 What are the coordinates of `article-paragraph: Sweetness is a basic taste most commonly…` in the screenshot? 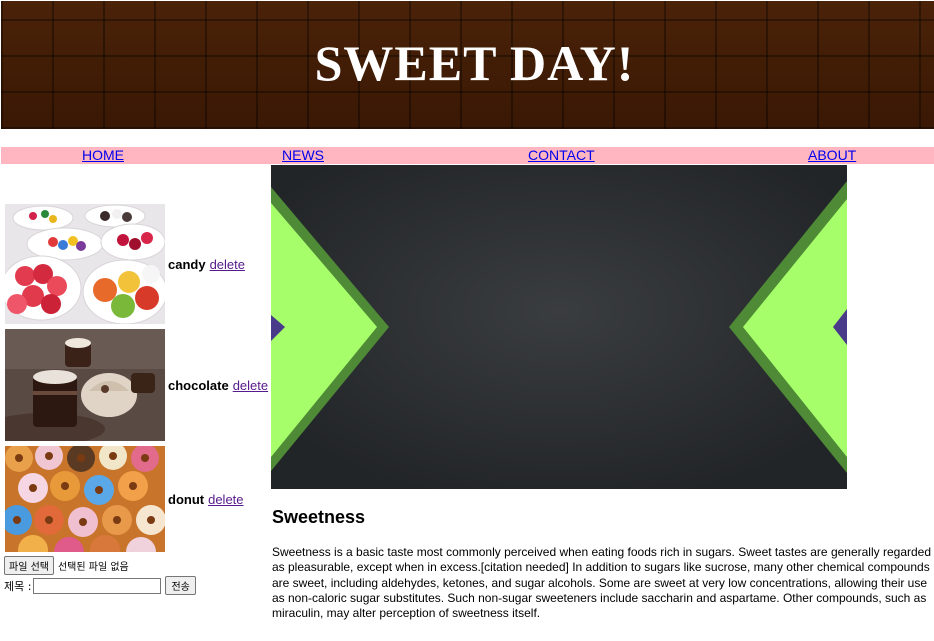 It's located at (602, 583).